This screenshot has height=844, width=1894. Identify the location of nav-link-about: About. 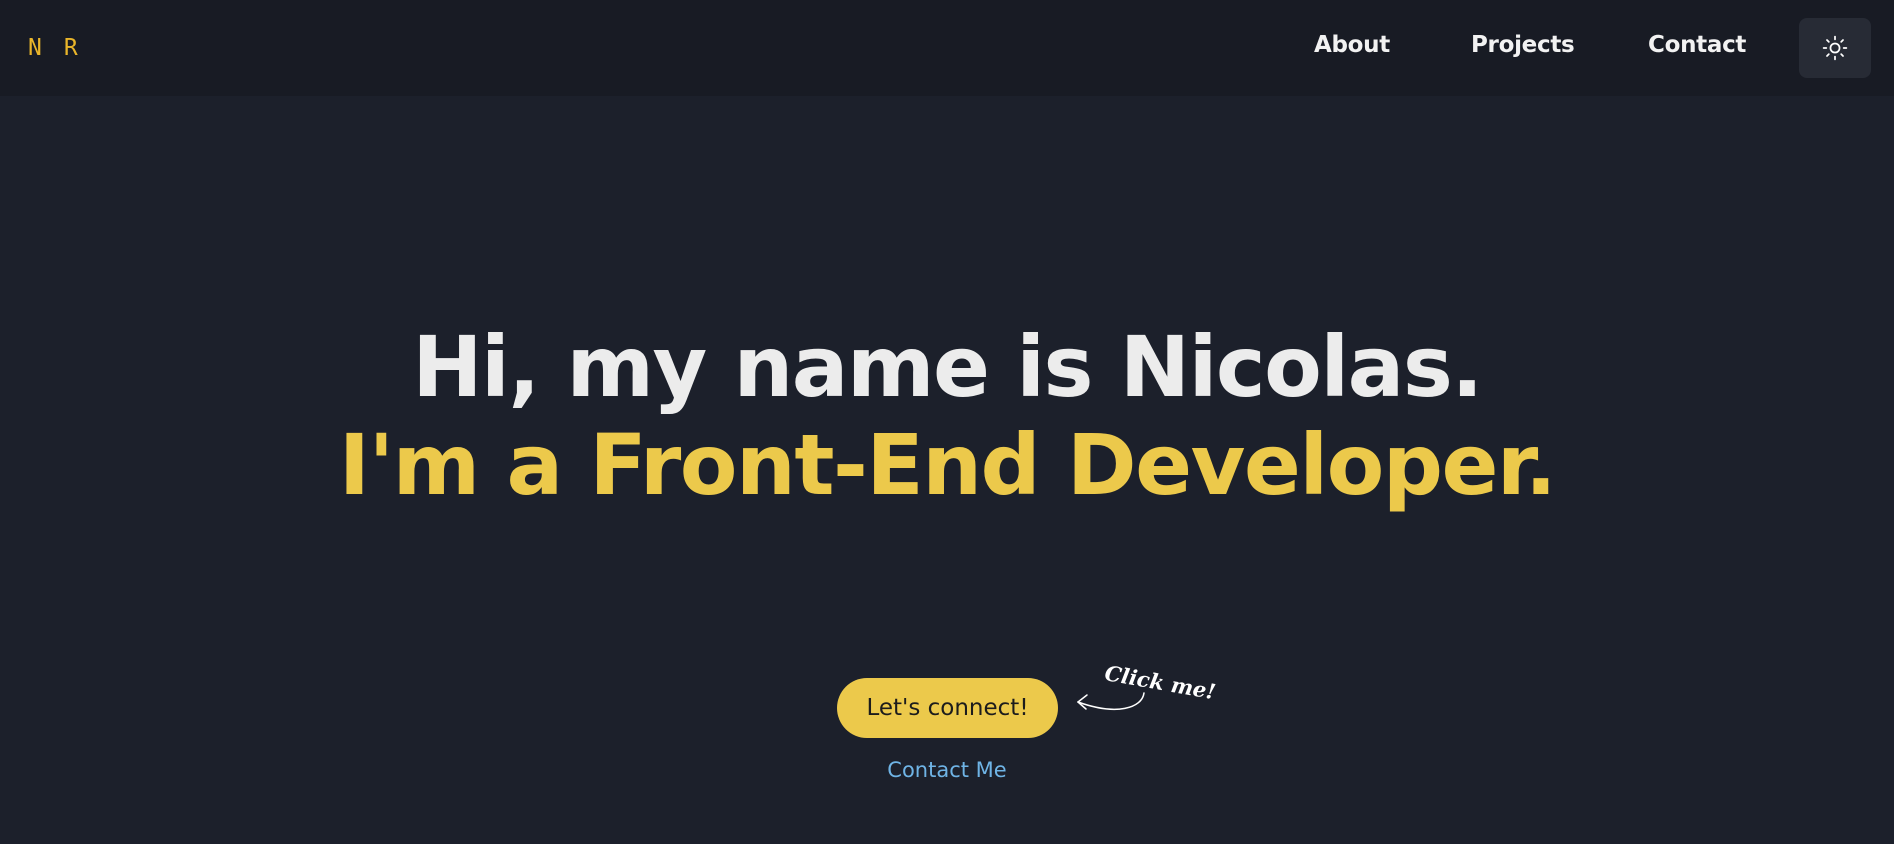
(1352, 45).